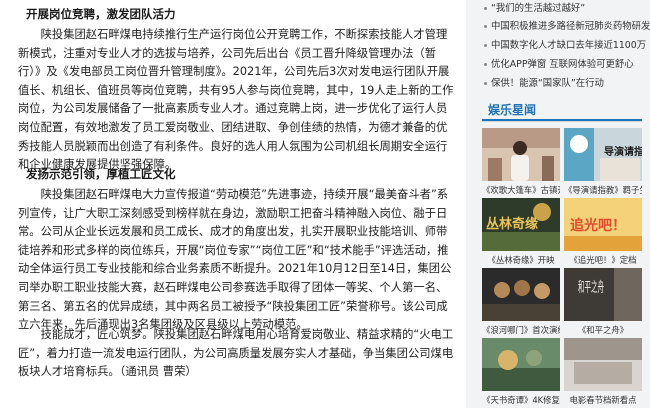 Image resolution: width=650 pixels, height=408 pixels. What do you see at coordinates (562, 121) in the screenshot?
I see `section-divider-thin` at bounding box center [562, 121].